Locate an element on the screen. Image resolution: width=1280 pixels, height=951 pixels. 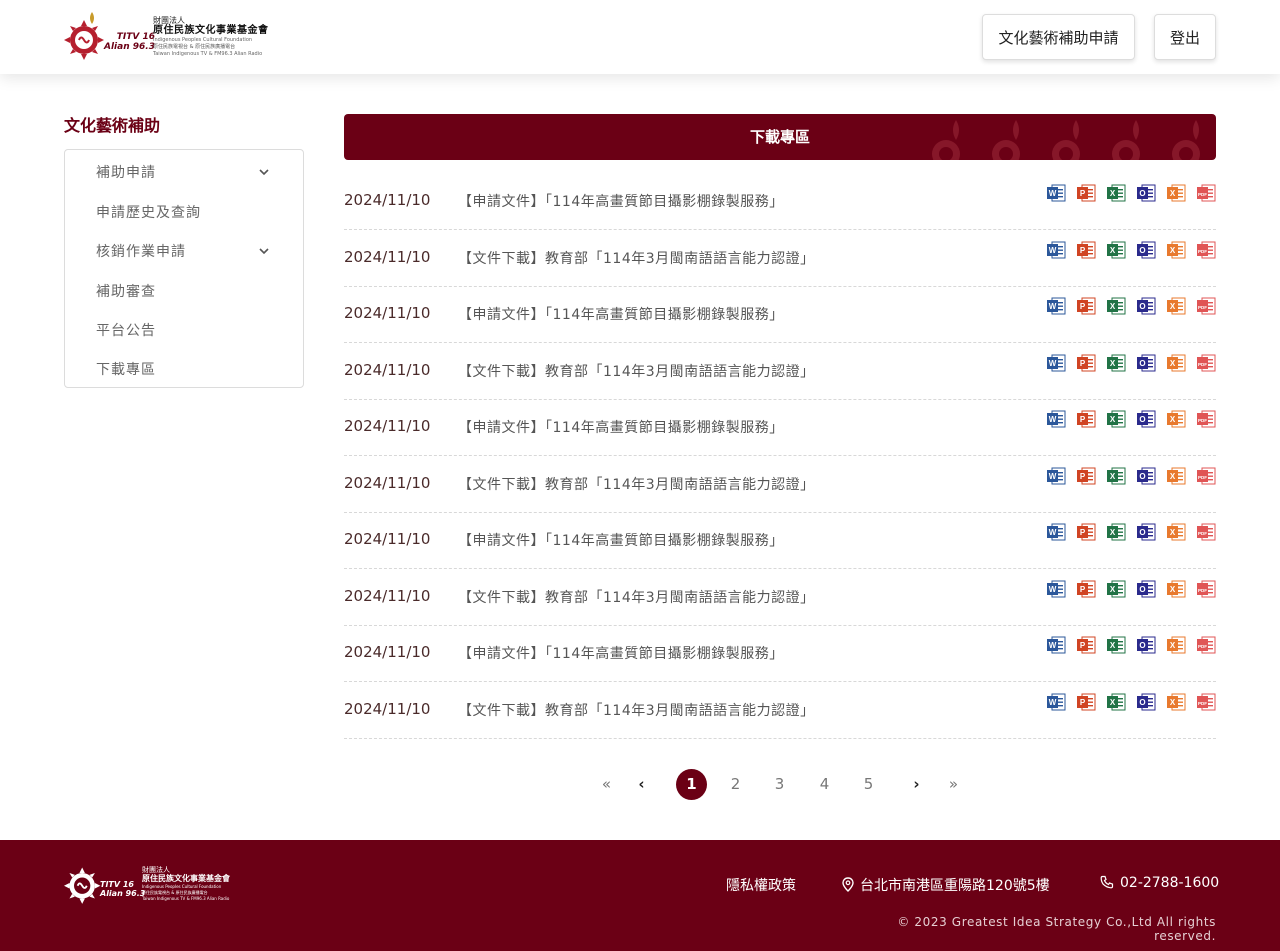
page-4-button: 4 is located at coordinates (824, 784).